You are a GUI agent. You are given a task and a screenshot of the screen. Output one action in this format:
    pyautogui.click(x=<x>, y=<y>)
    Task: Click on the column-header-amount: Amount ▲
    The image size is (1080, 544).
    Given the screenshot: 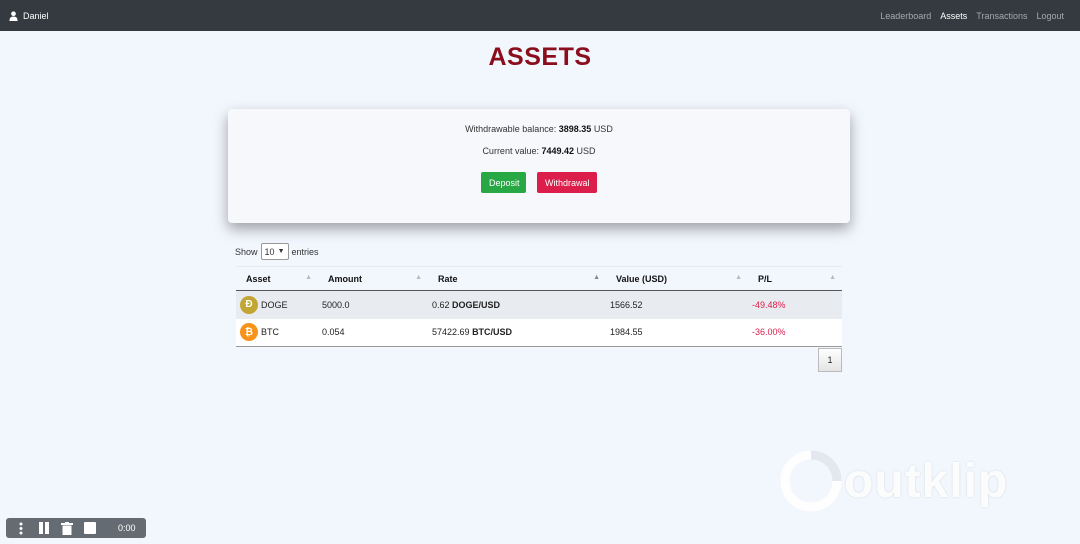 What is the action you would take?
    pyautogui.click(x=373, y=278)
    